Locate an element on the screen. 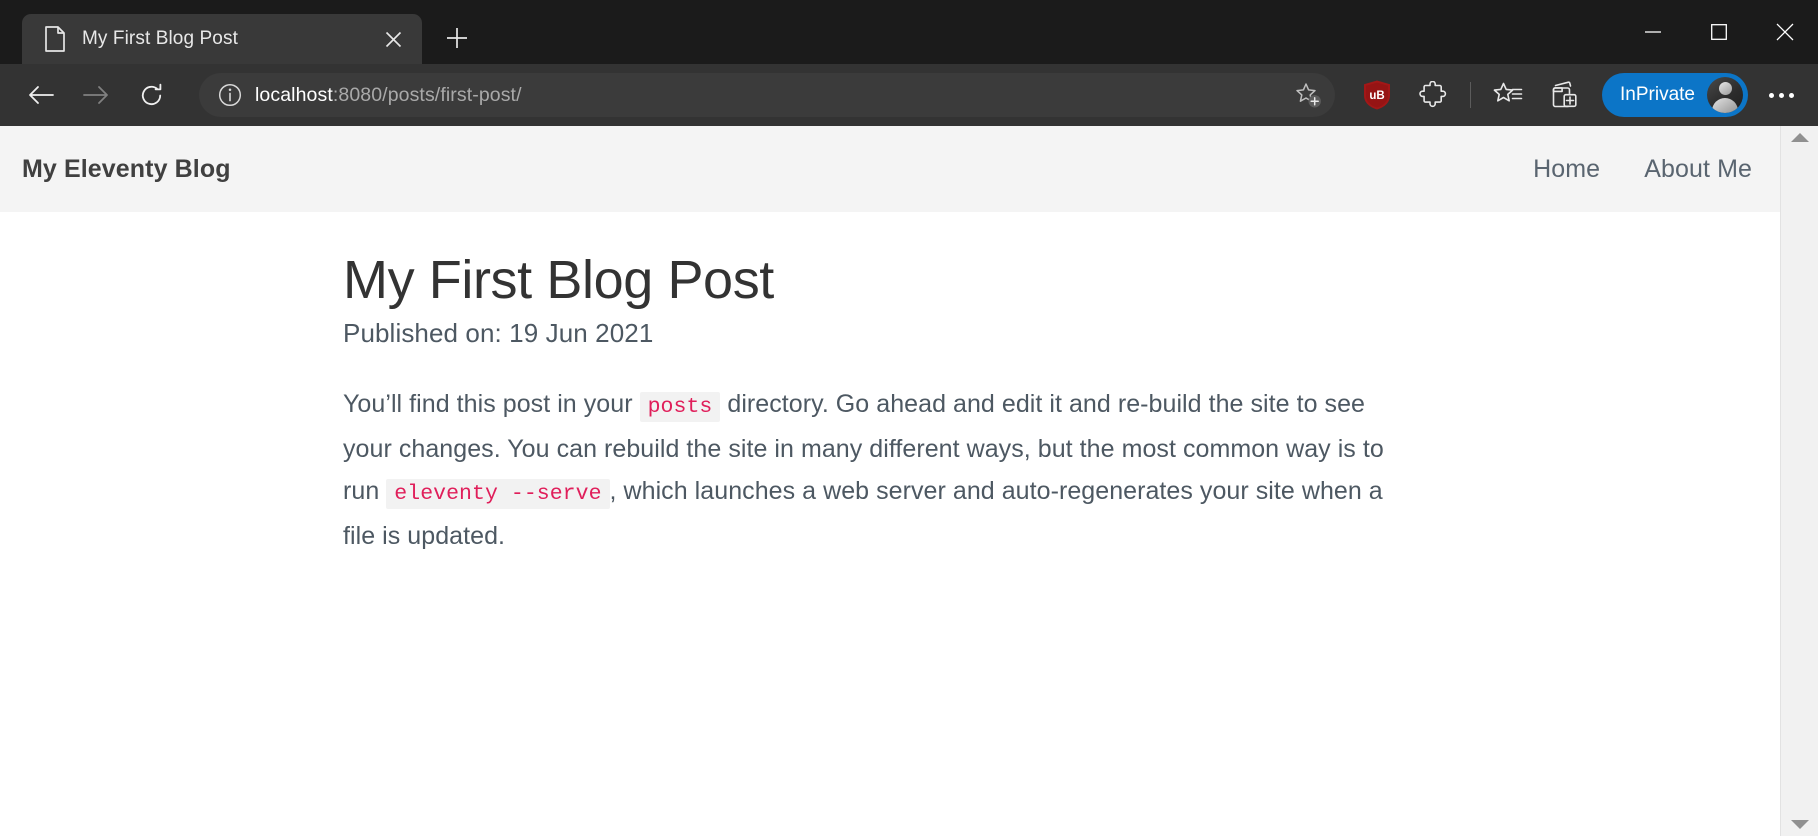  scrollbar-track is located at coordinates (1799, 481).